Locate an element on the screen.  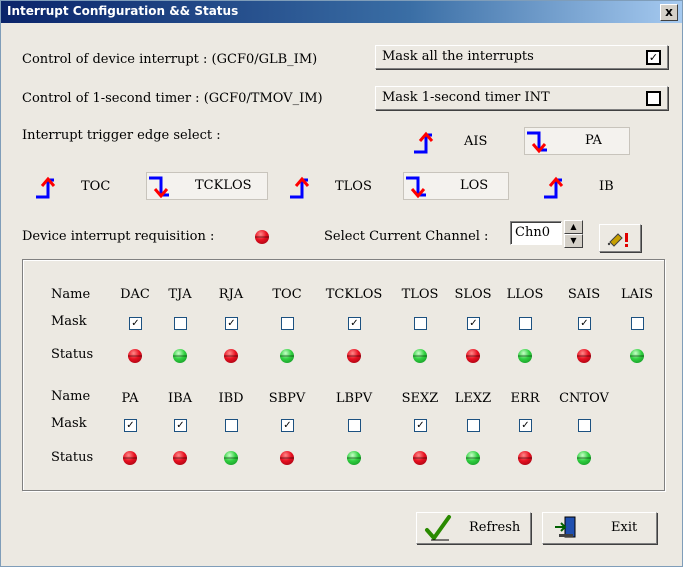
signal-name-cntov: CNTOV is located at coordinates (584, 398).